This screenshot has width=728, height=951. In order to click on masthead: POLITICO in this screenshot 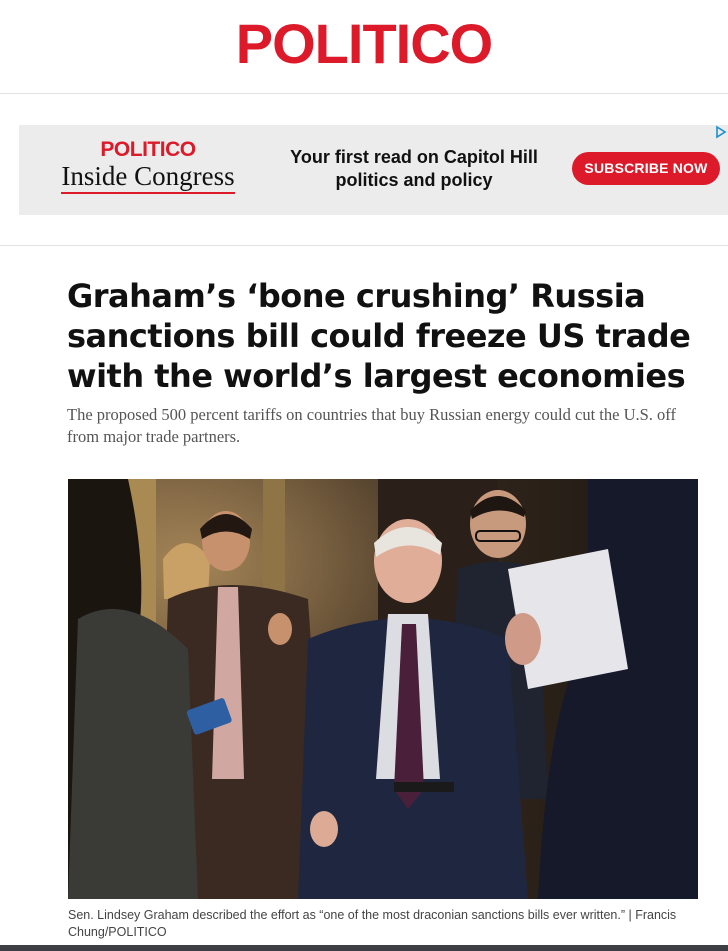, I will do `click(364, 47)`.